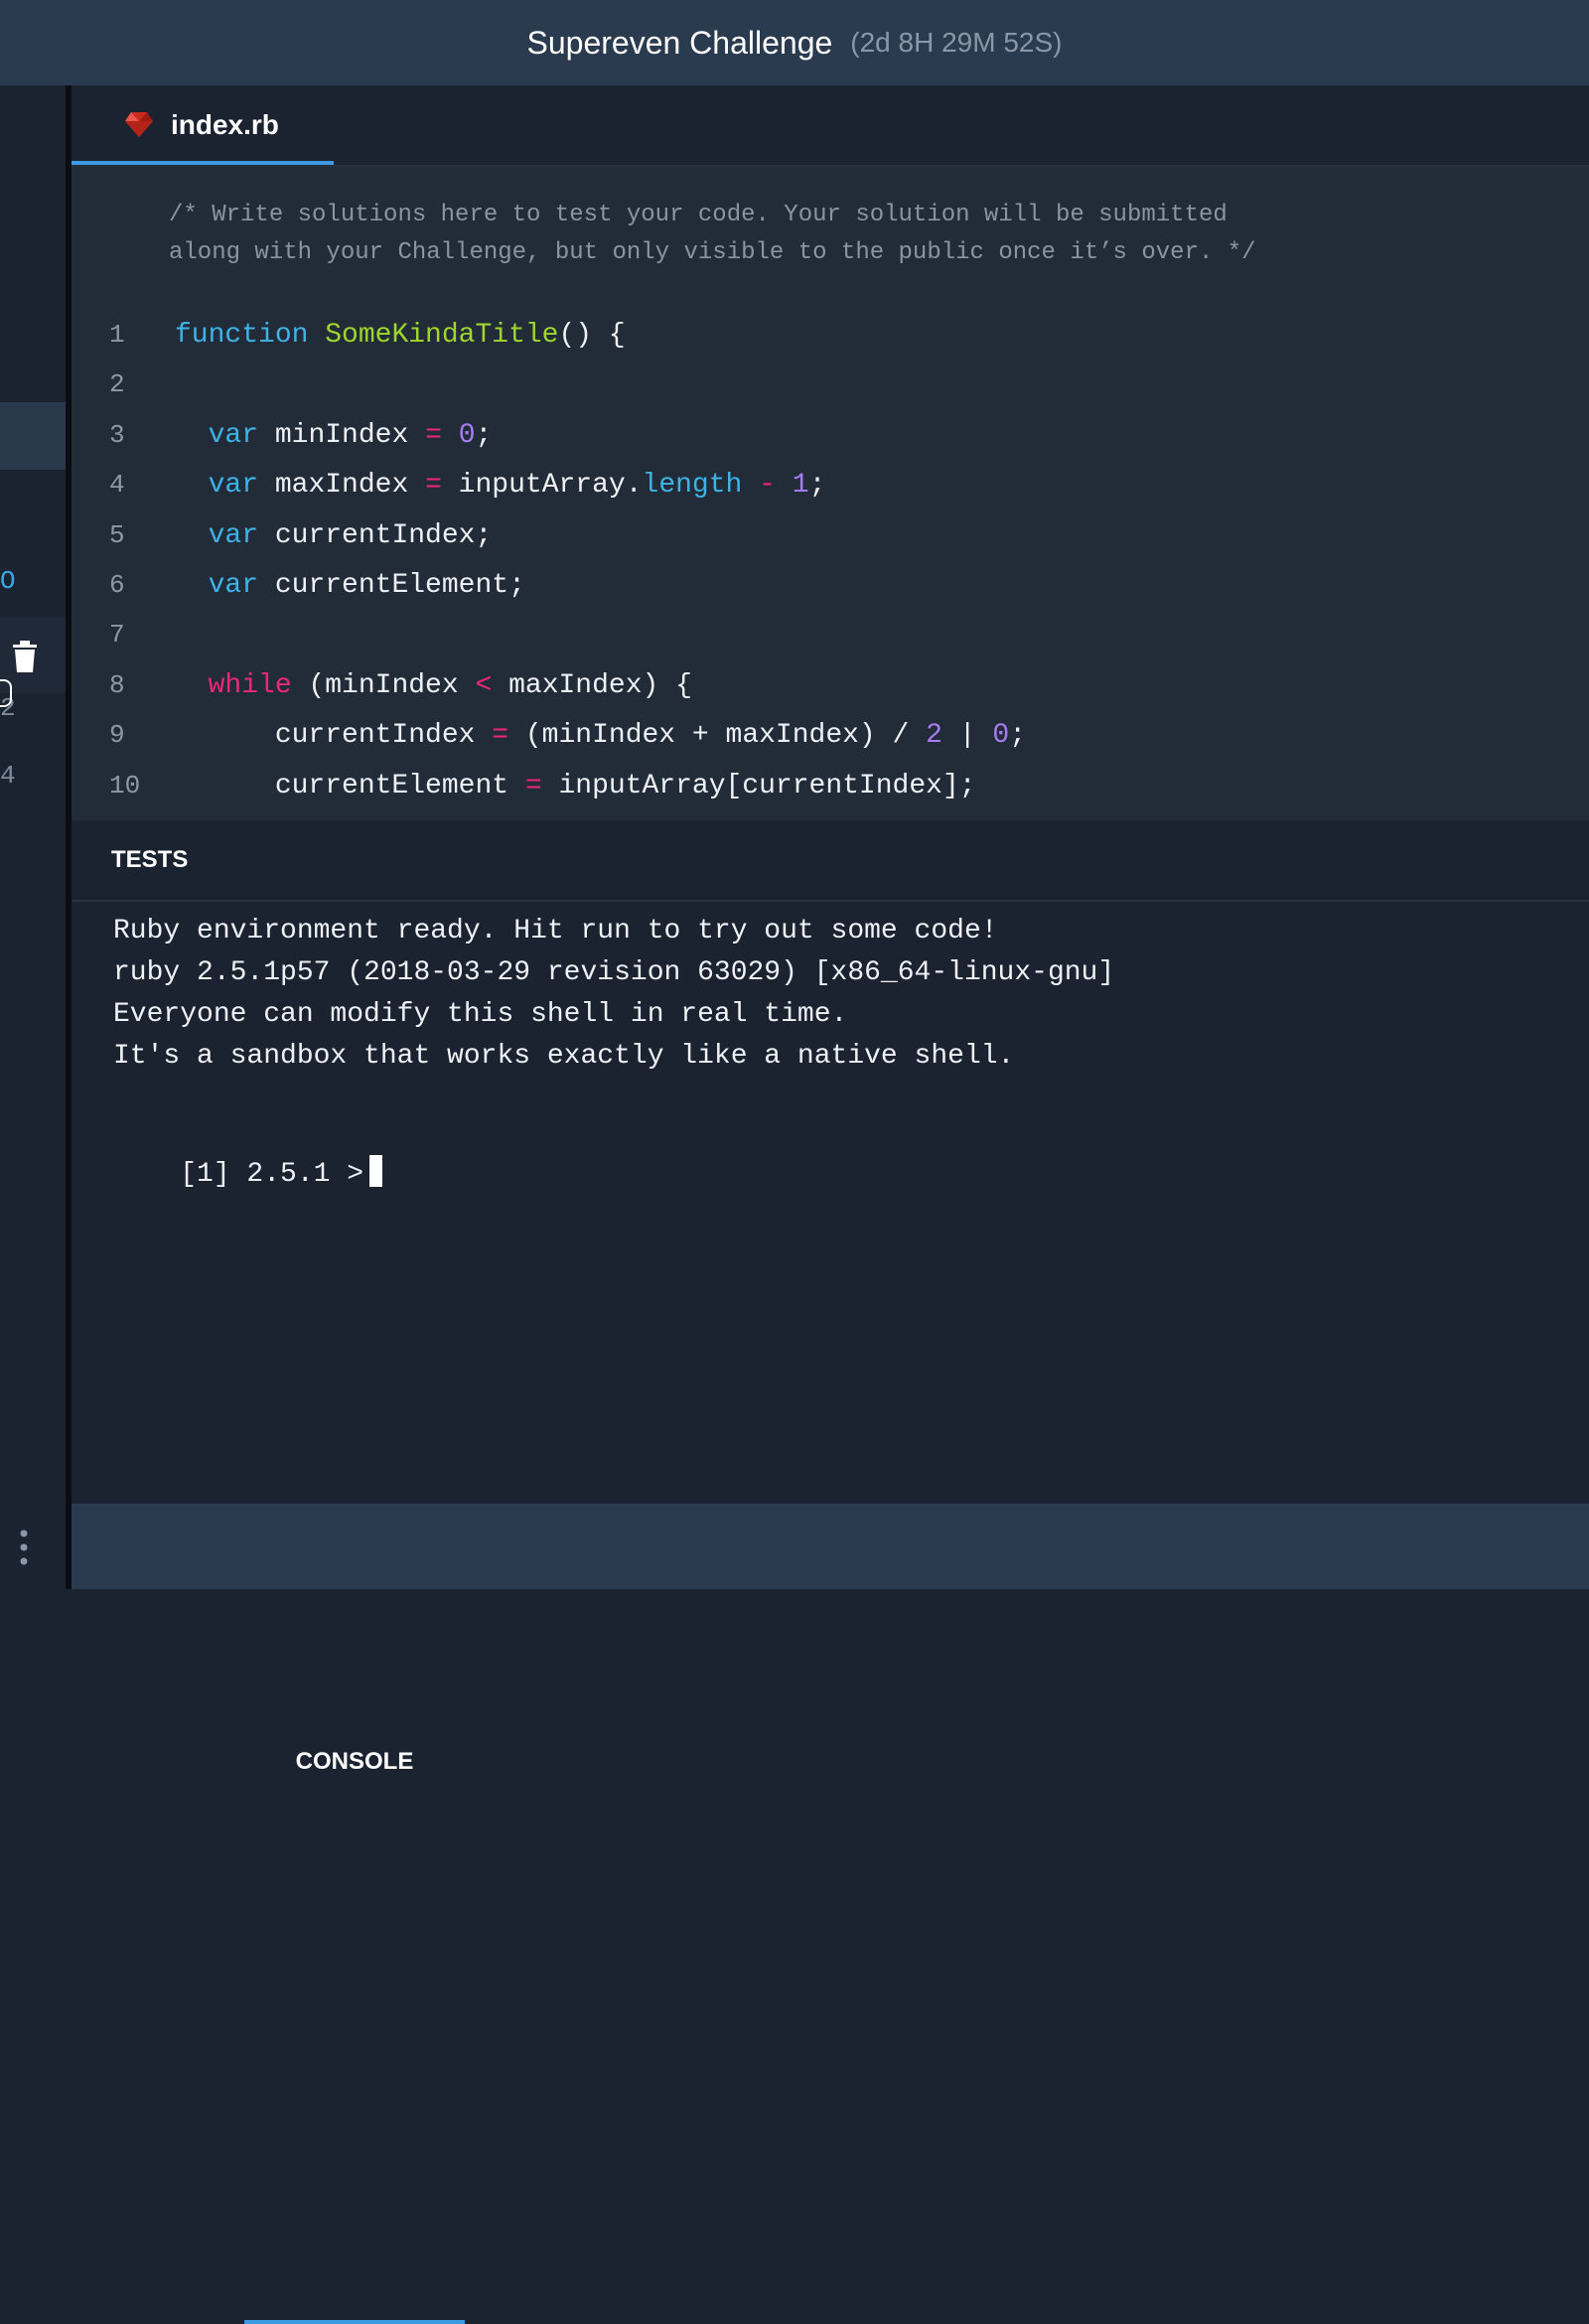 Image resolution: width=1589 pixels, height=2324 pixels. I want to click on code-line: 2, so click(830, 385).